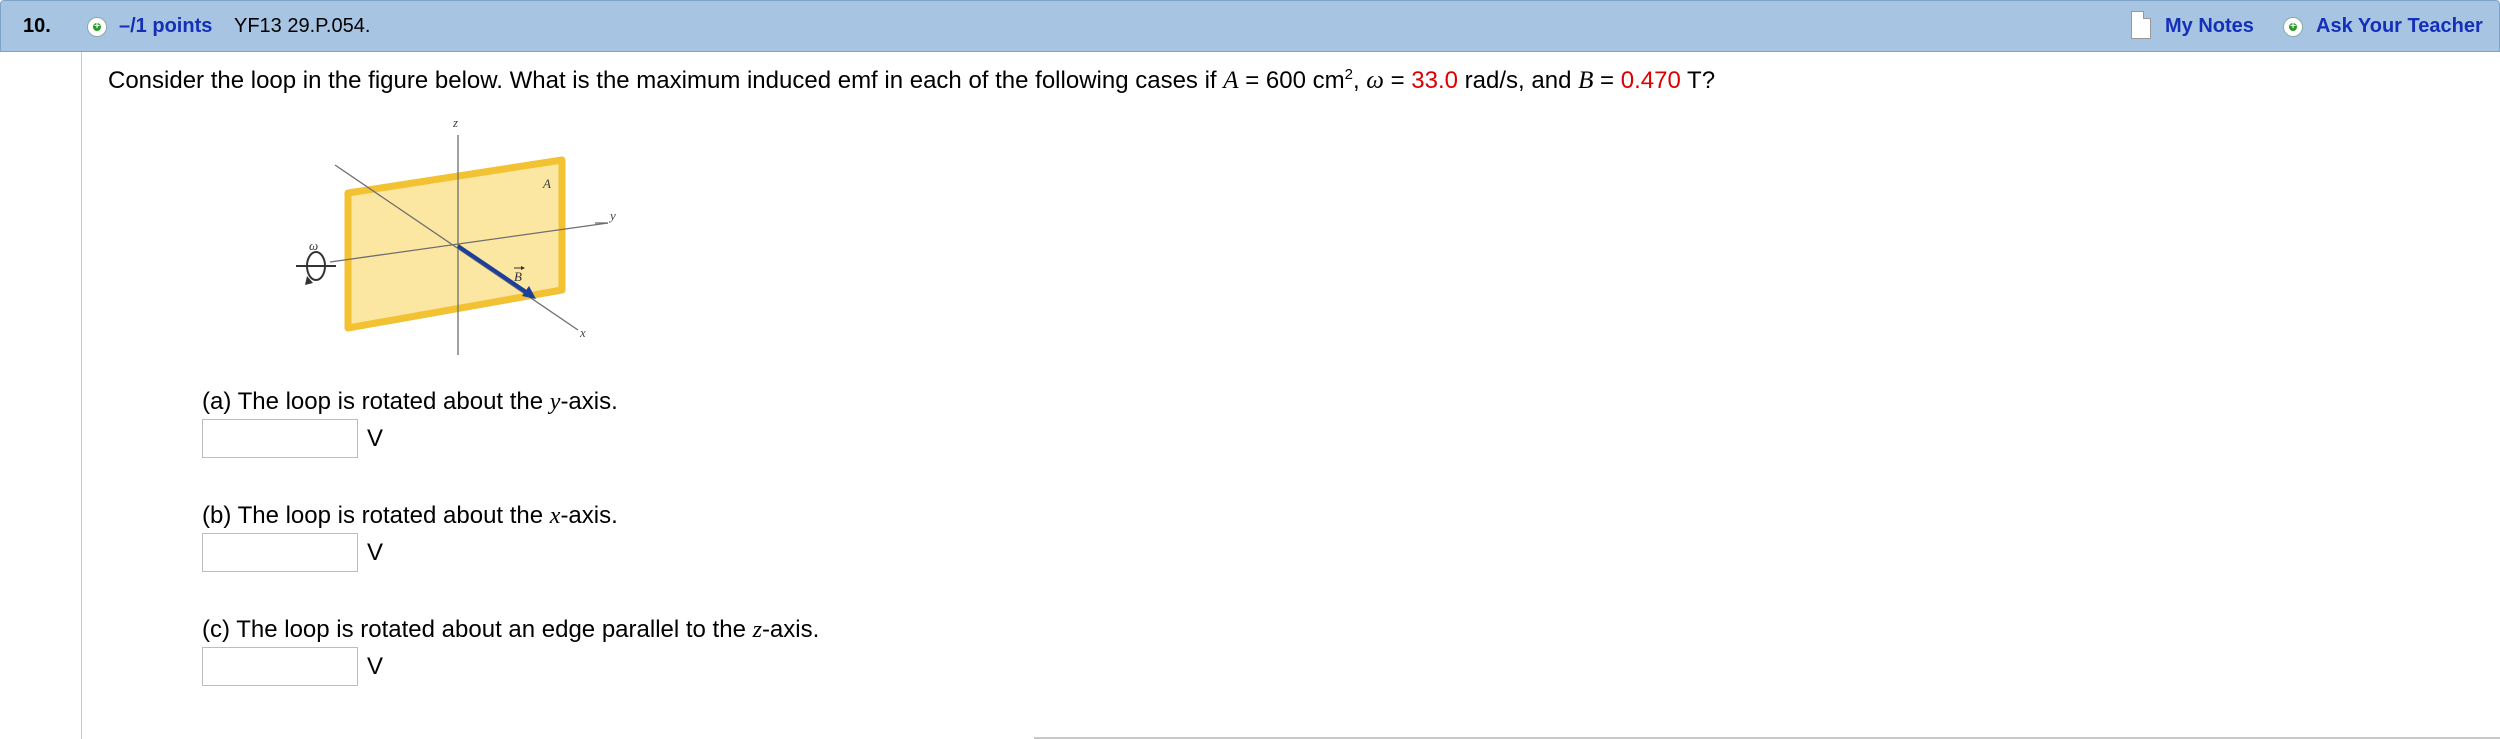 The image size is (2500, 739). Describe the element at coordinates (280, 666) in the screenshot. I see `part-c-answer-input` at that location.